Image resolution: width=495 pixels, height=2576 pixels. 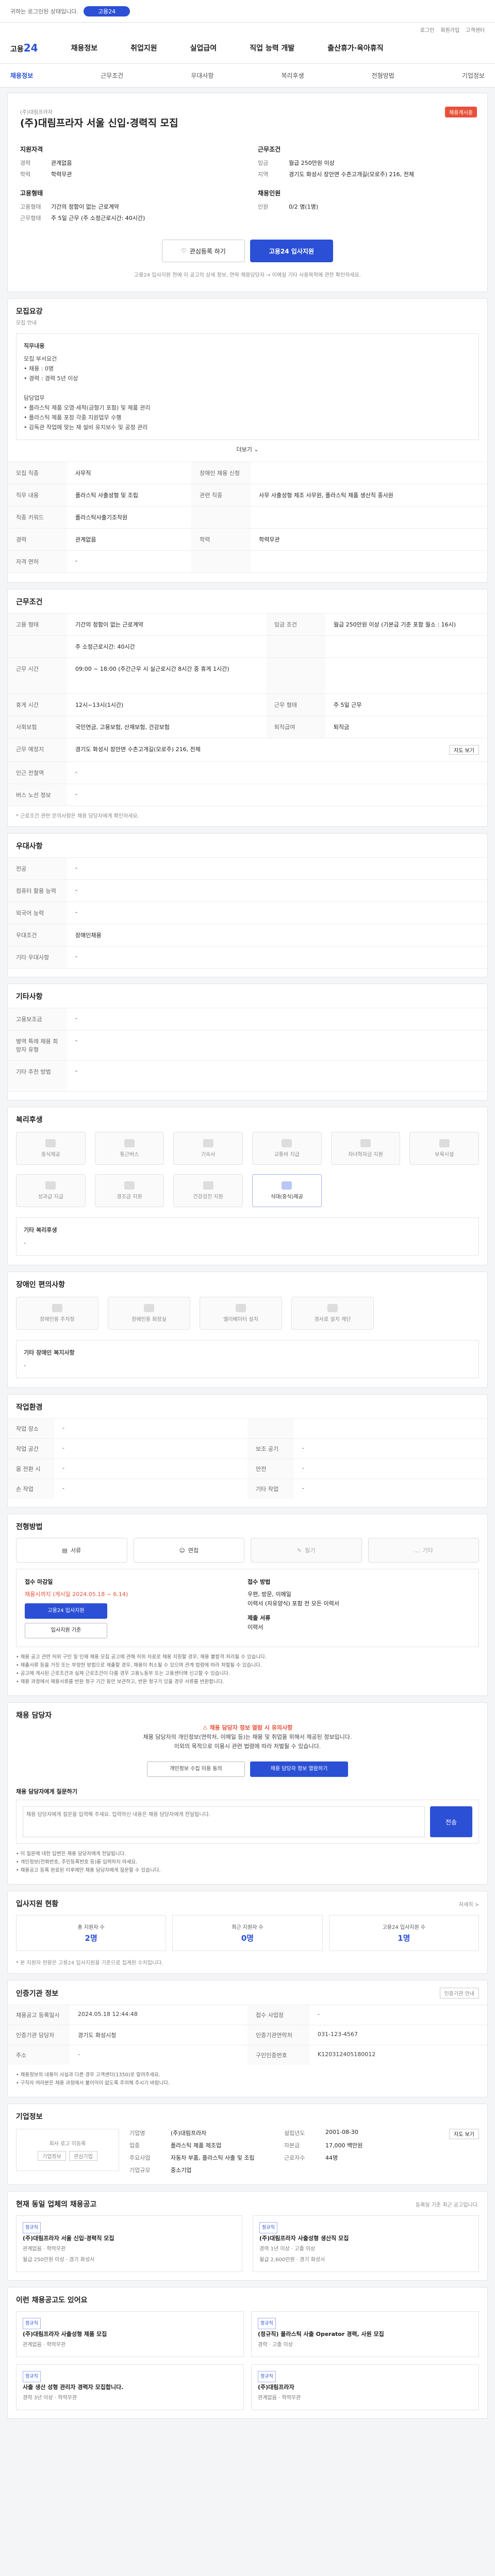 I want to click on helpdesk-link: 고객센터, so click(x=476, y=29).